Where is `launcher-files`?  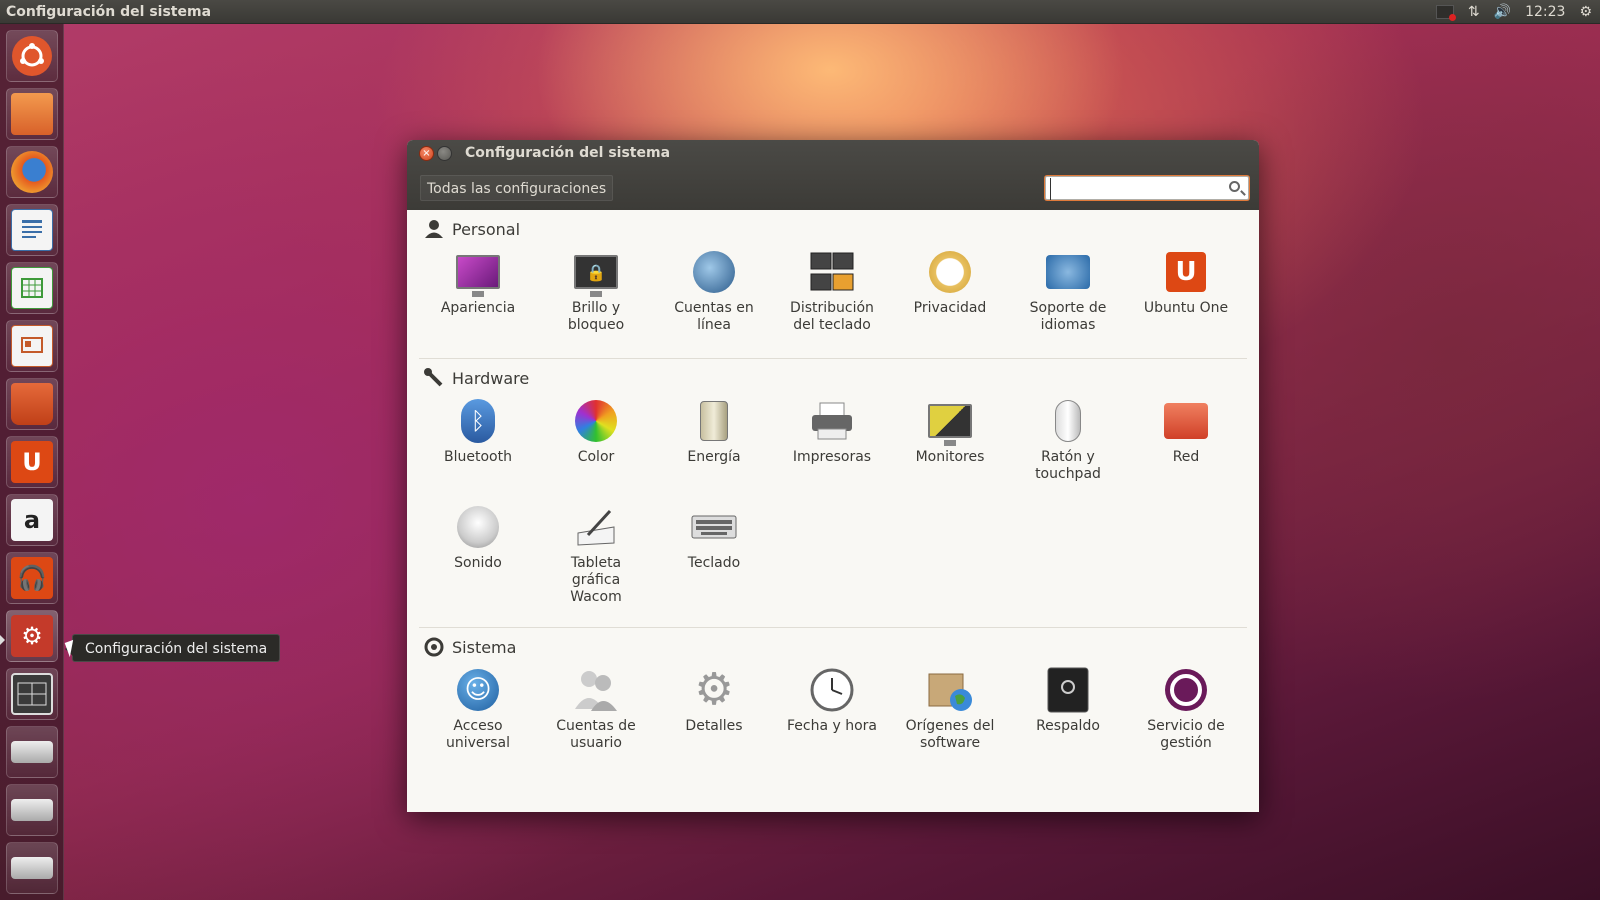 launcher-files is located at coordinates (32, 114).